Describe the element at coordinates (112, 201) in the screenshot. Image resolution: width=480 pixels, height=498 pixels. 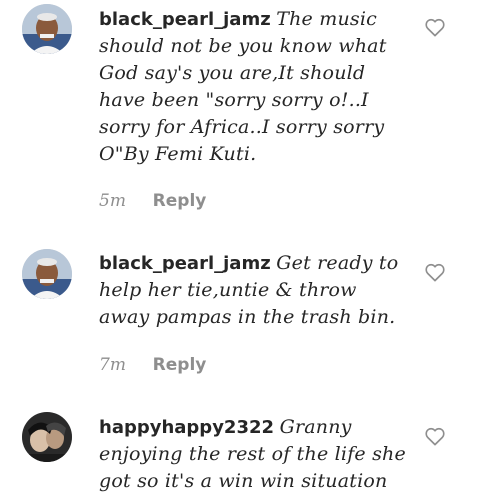
I see `comment-timestamp: 5m` at that location.